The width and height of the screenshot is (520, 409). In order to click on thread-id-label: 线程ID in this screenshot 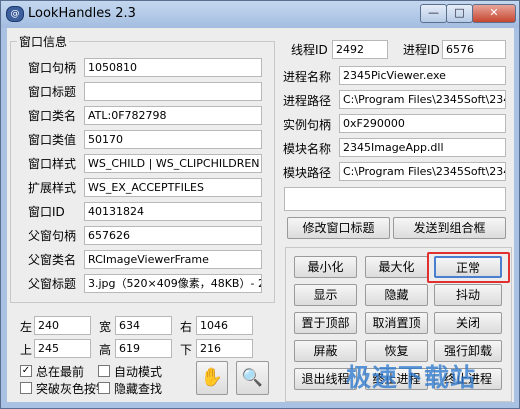, I will do `click(309, 50)`.